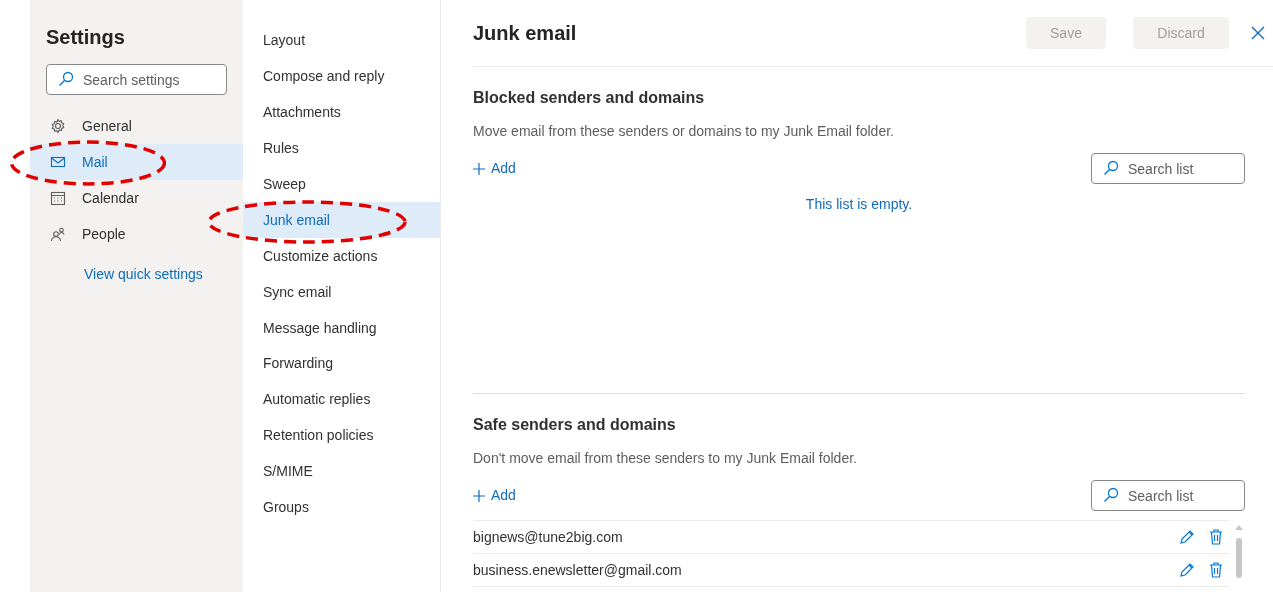 This screenshot has height=592, width=1273. What do you see at coordinates (341, 76) in the screenshot?
I see `mail-settings-item: Compose and reply` at bounding box center [341, 76].